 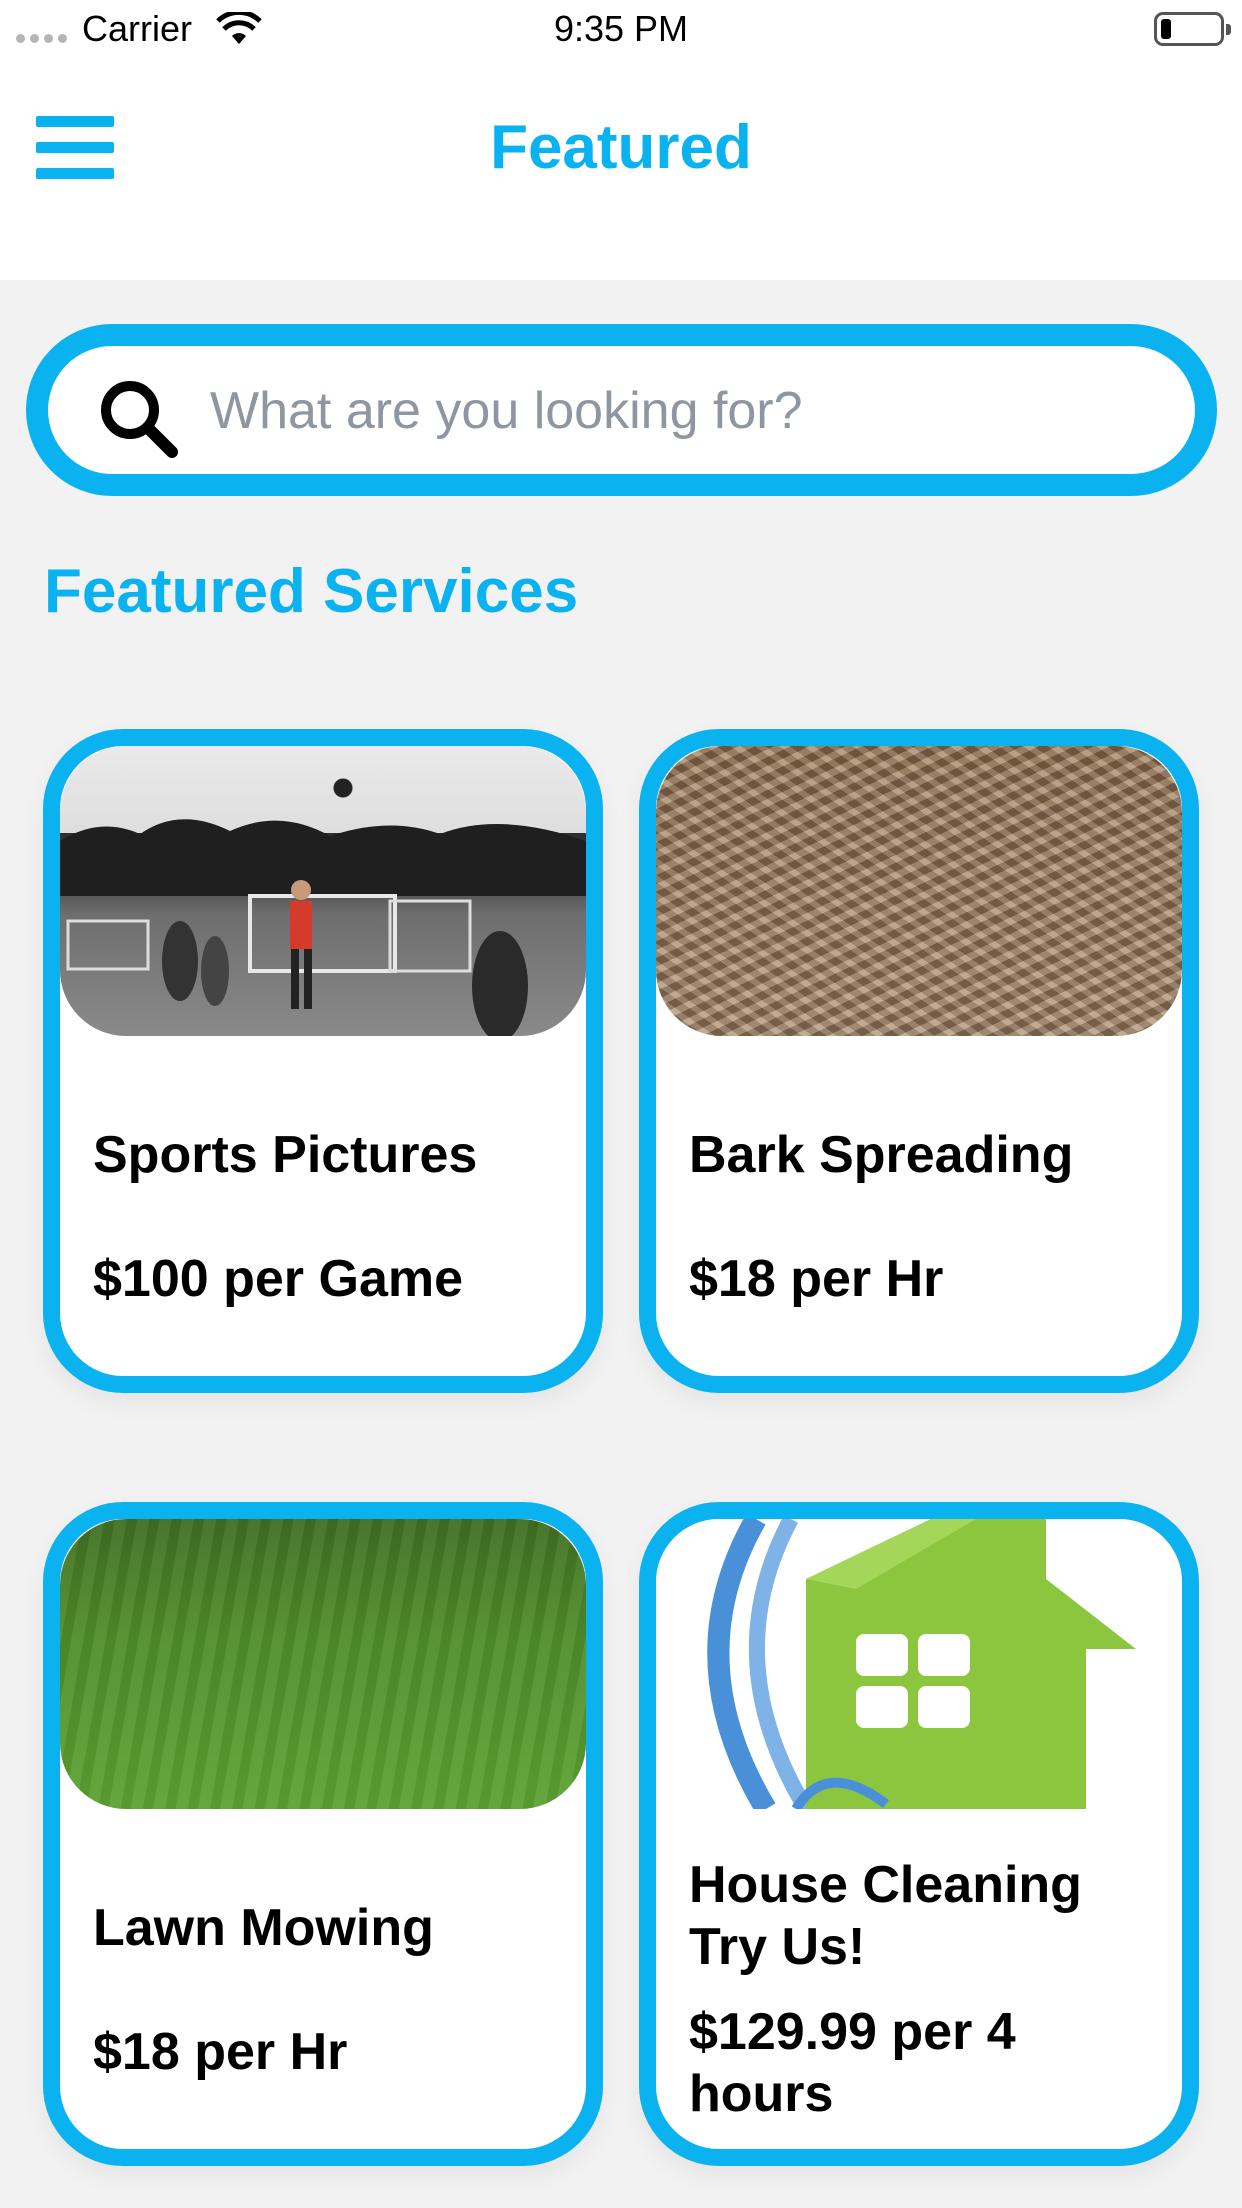 I want to click on service-card-sports-pictures: Sports Pictures $100 per Game, so click(x=323, y=1061).